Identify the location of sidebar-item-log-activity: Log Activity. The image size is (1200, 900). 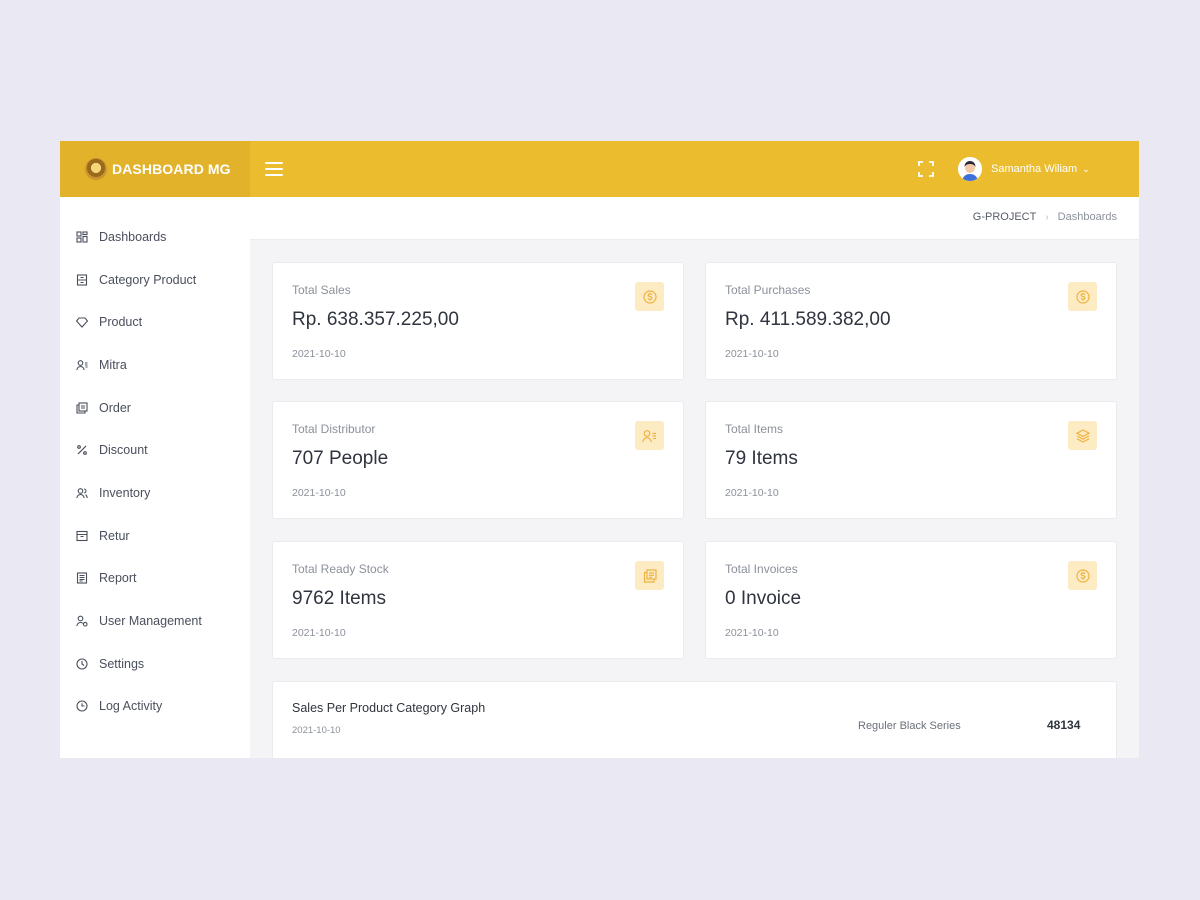
(155, 706).